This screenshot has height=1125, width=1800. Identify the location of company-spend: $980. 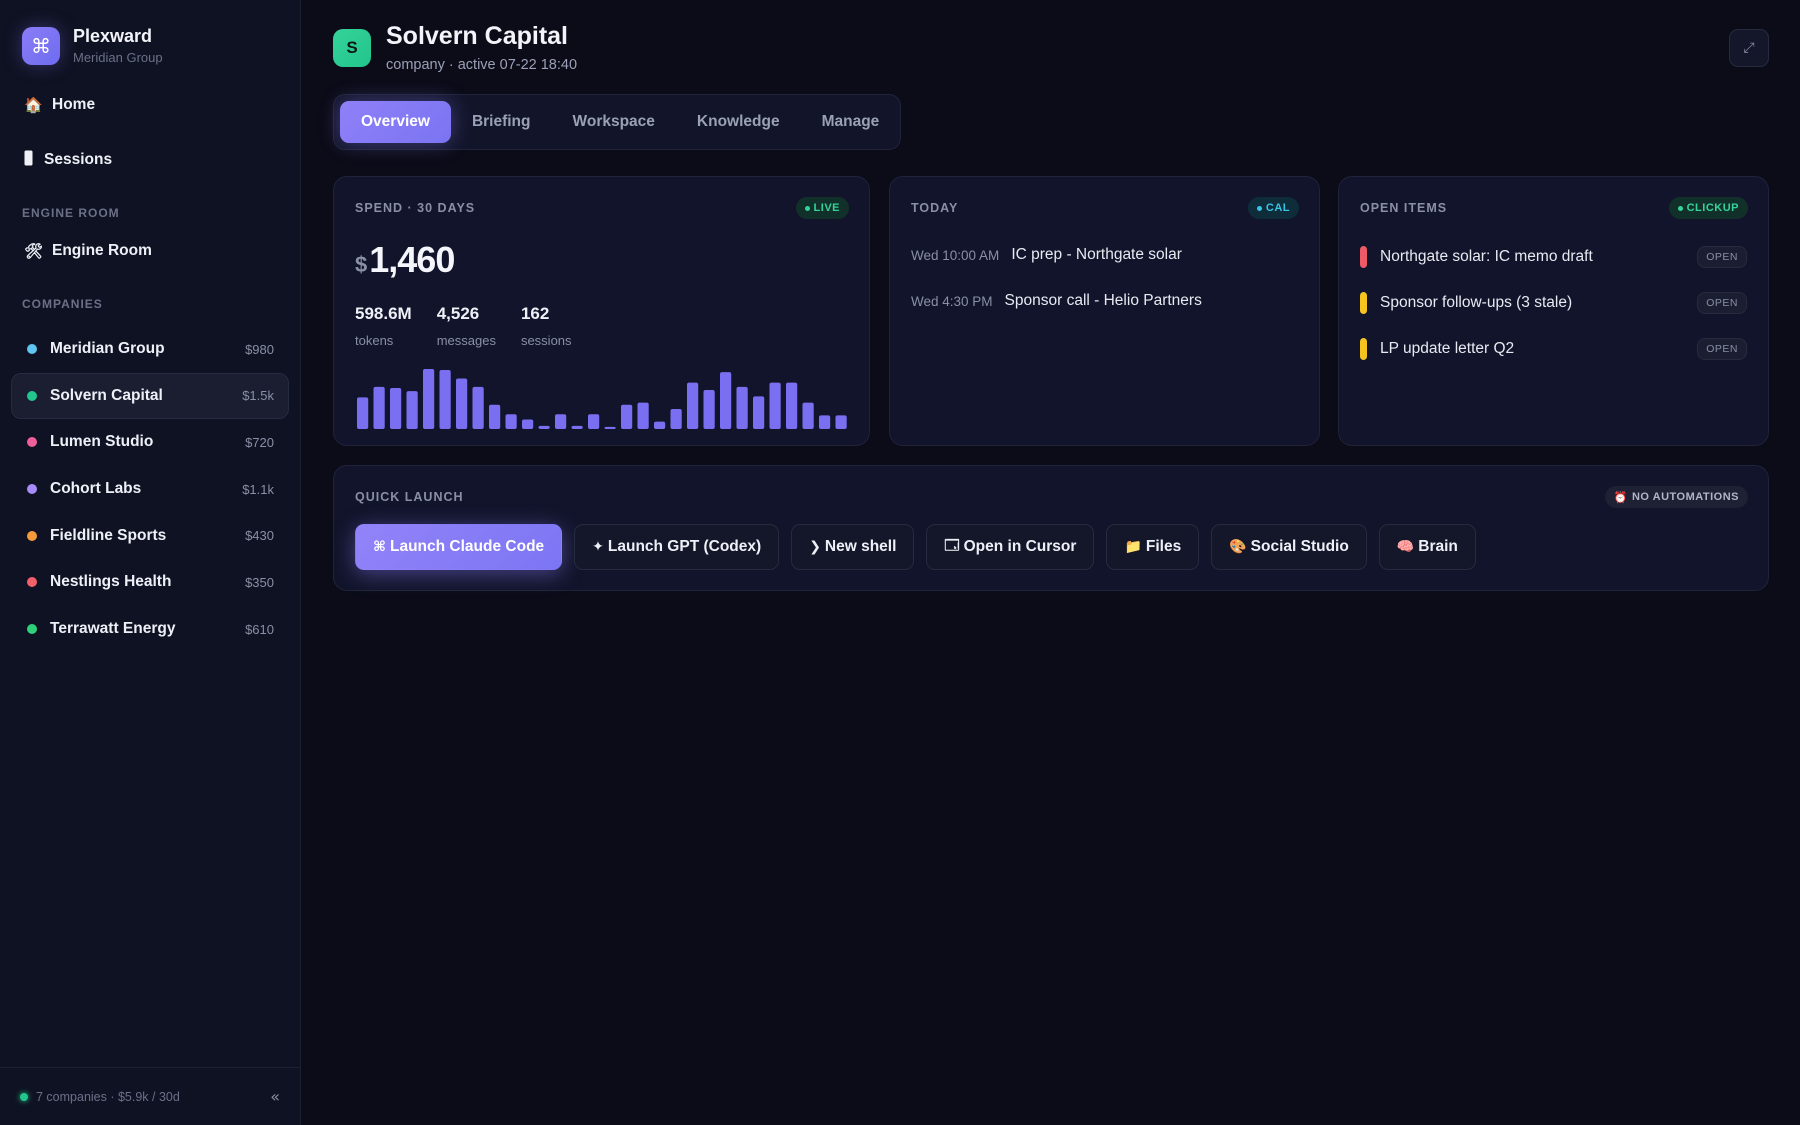
(259, 349).